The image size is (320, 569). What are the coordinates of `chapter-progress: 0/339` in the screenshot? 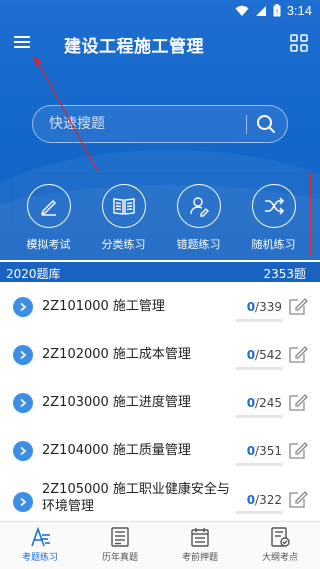 It's located at (259, 307).